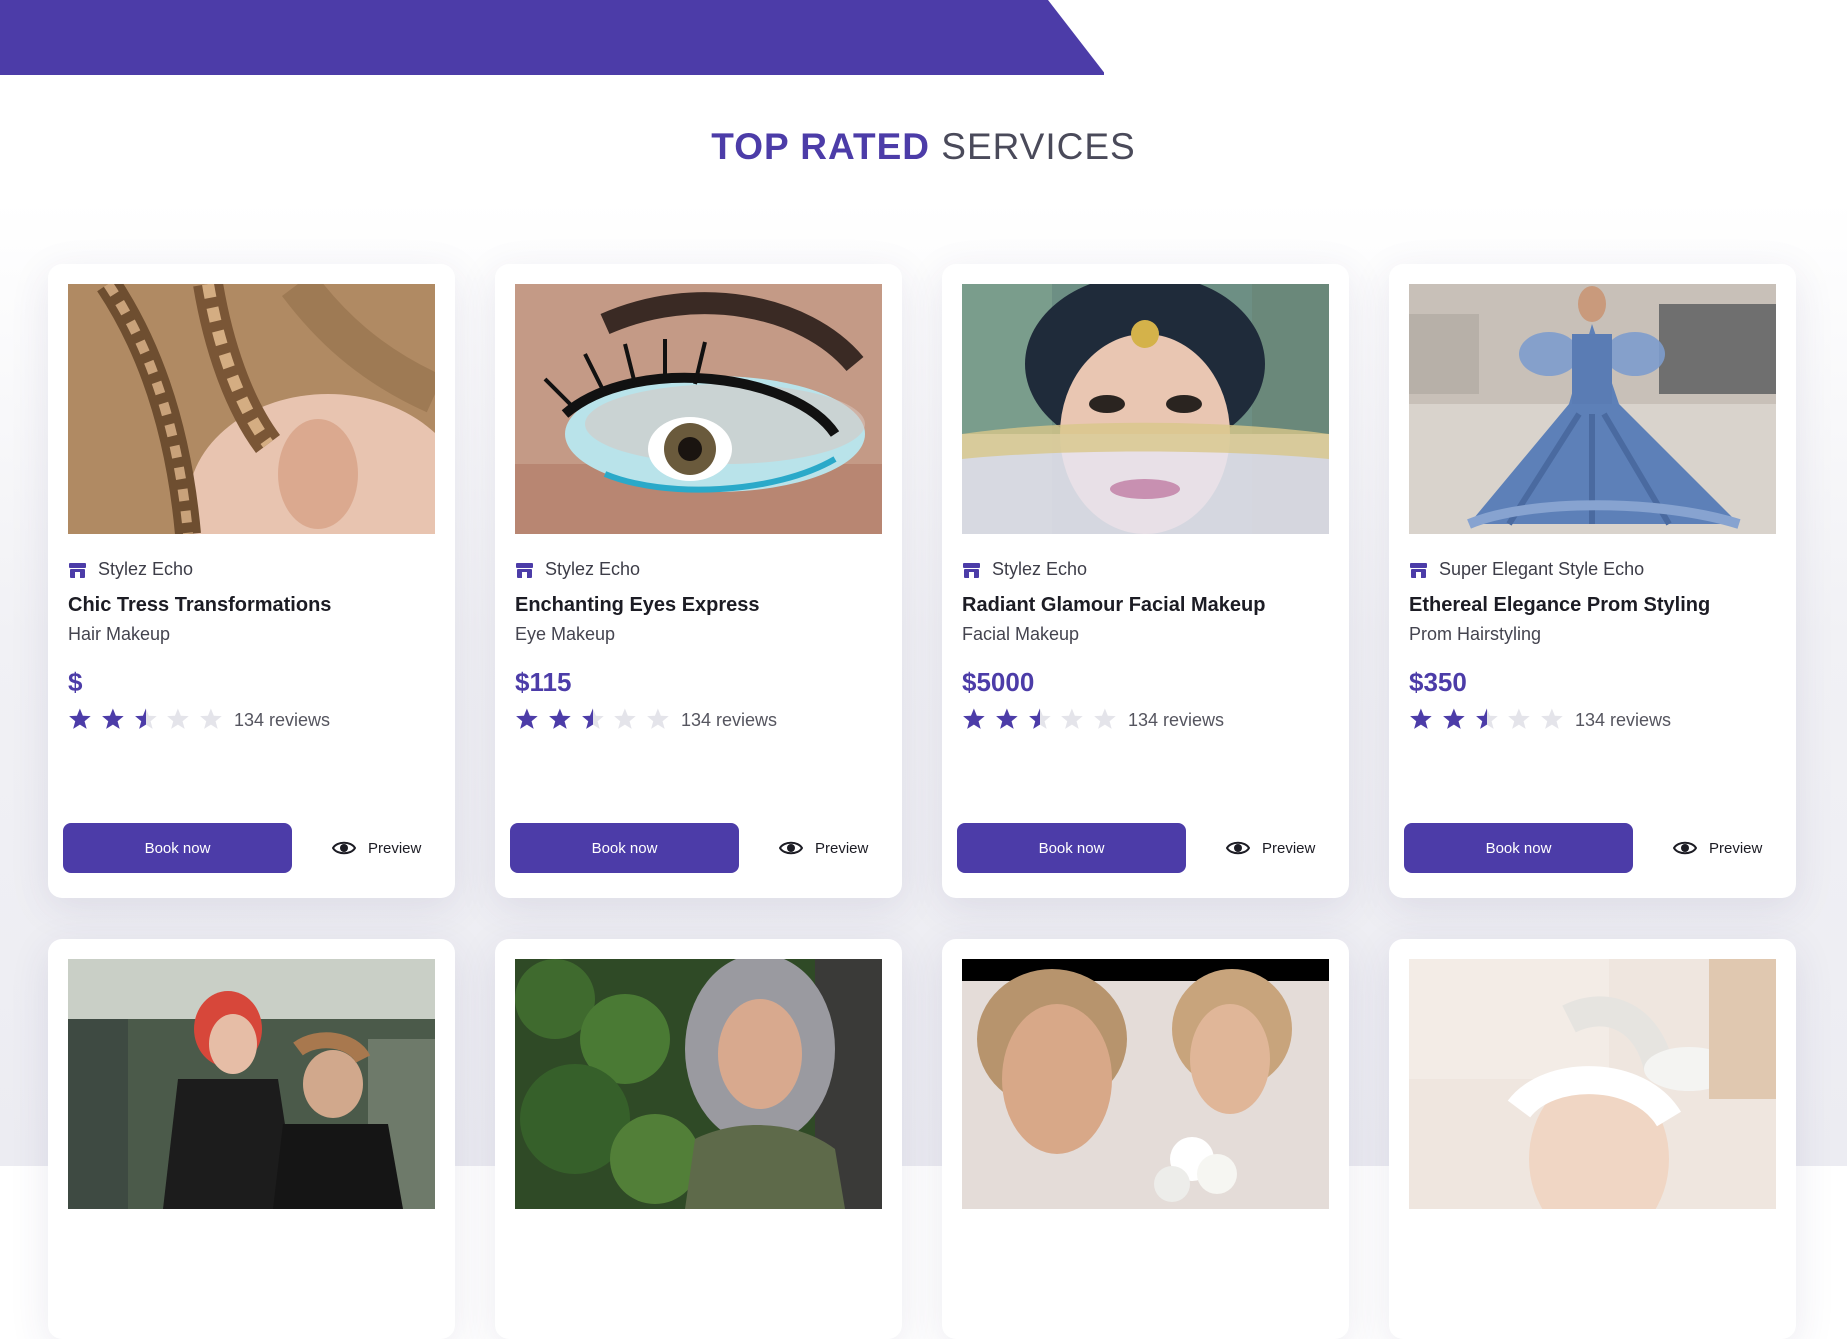 The height and width of the screenshot is (1339, 1847). Describe the element at coordinates (637, 605) in the screenshot. I see `service-name: Enchanting Eyes Express` at that location.